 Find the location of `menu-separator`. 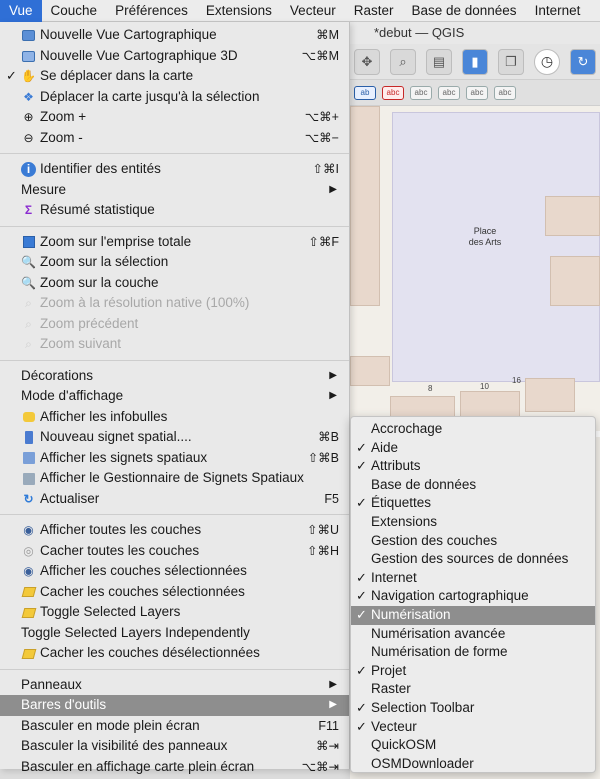

menu-separator is located at coordinates (174, 514).